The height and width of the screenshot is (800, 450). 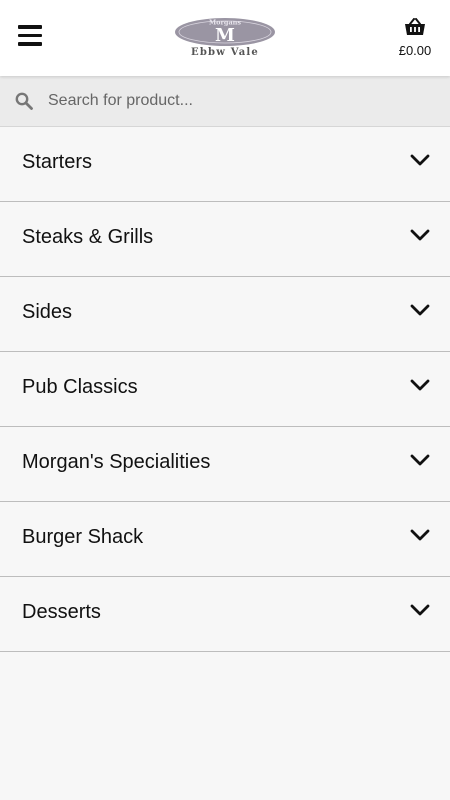 I want to click on category-label: Sides, so click(x=47, y=312).